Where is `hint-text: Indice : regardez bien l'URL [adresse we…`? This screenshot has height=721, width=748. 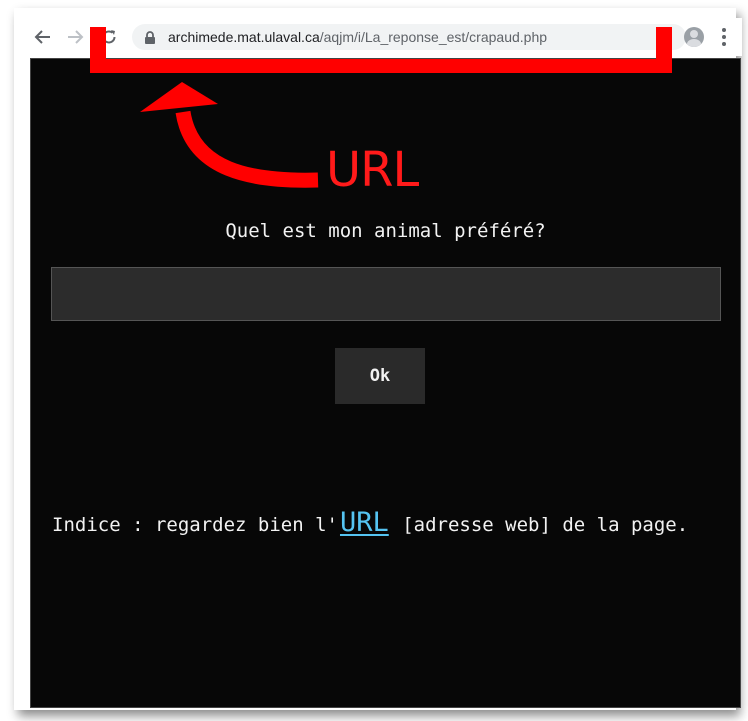
hint-text: Indice : regardez bien l'URL [adresse we… is located at coordinates (370, 522).